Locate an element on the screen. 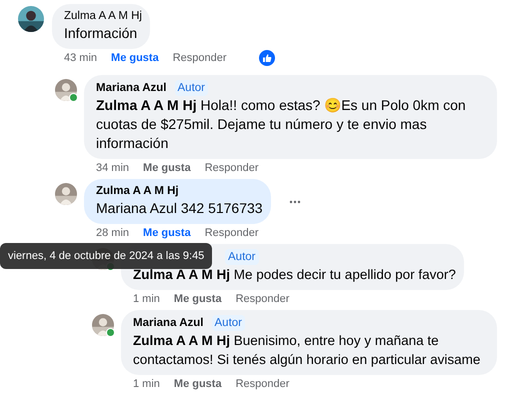 Image resolution: width=513 pixels, height=404 pixels. comment-text: Zulma A A M Hj Buenisimo, entre hoy y mañana te contactamos! Si tenés algún horario en particular avisame is located at coordinates (307, 350).